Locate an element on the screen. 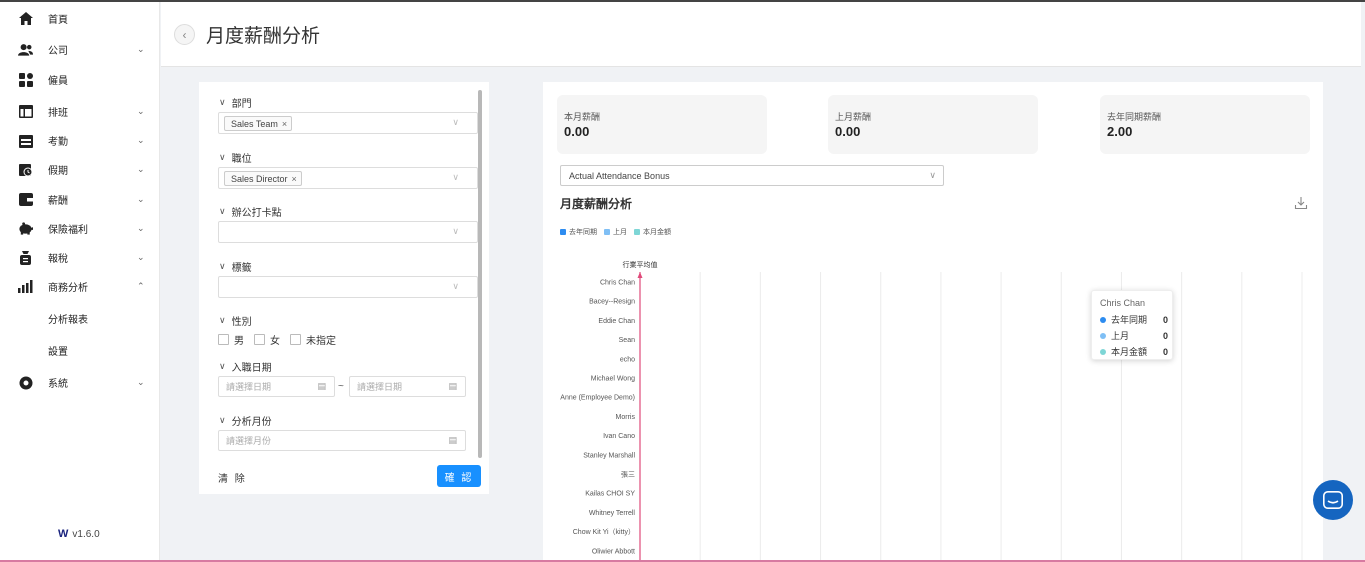 The height and width of the screenshot is (562, 1365). sidebar-item-label: 首頁 is located at coordinates (58, 20).